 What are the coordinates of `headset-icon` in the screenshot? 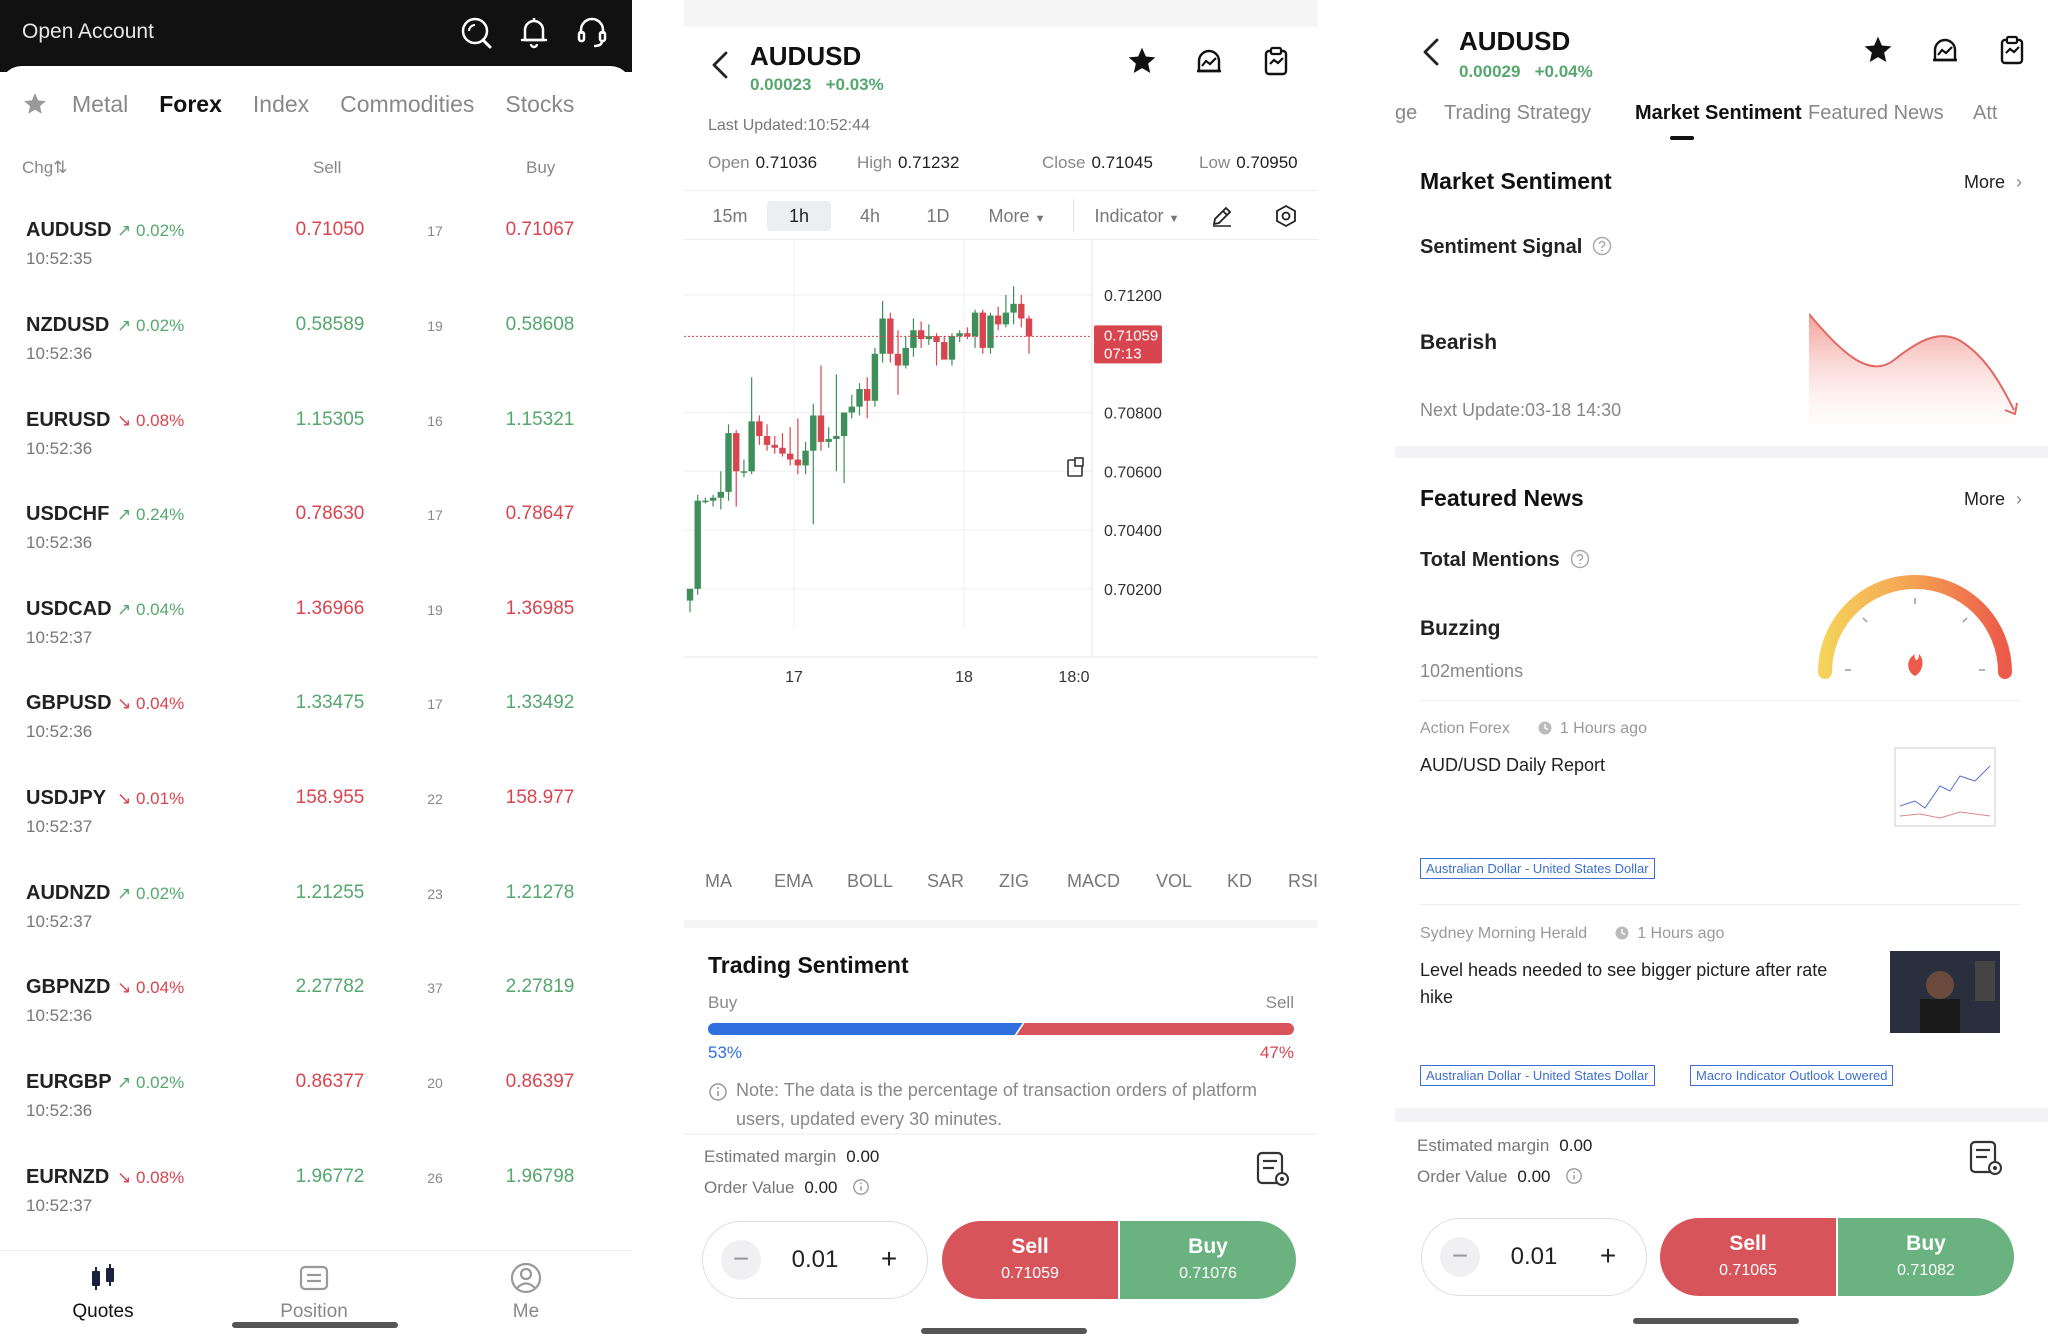 It's located at (592, 32).